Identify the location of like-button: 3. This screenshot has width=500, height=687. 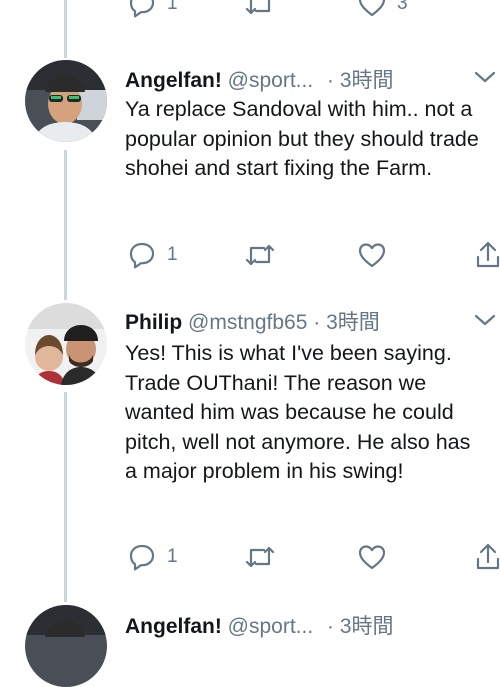
(382, 10).